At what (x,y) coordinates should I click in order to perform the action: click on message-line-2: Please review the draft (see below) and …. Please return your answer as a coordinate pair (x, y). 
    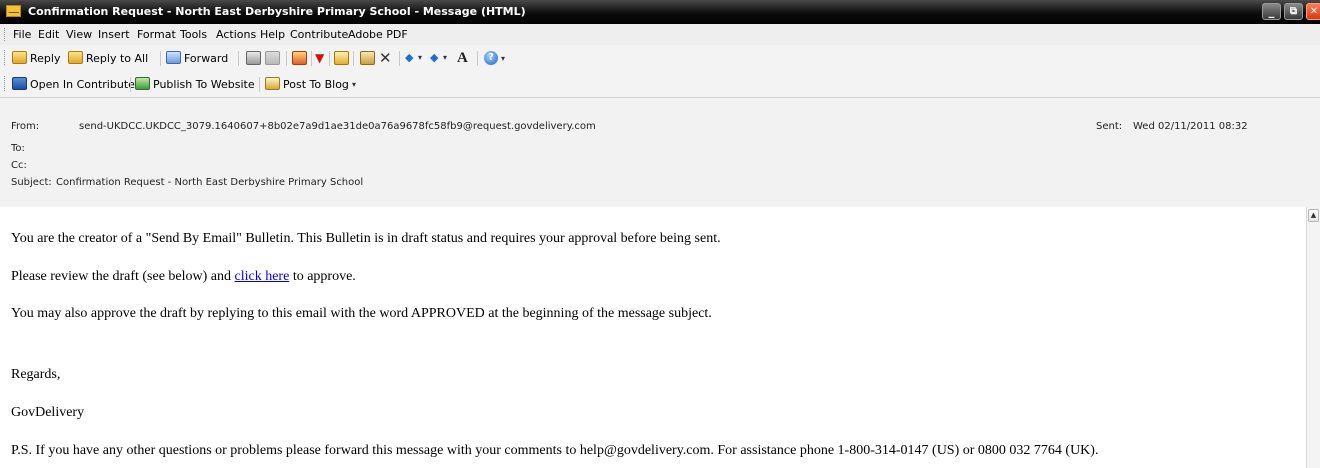
    Looking at the image, I should click on (183, 277).